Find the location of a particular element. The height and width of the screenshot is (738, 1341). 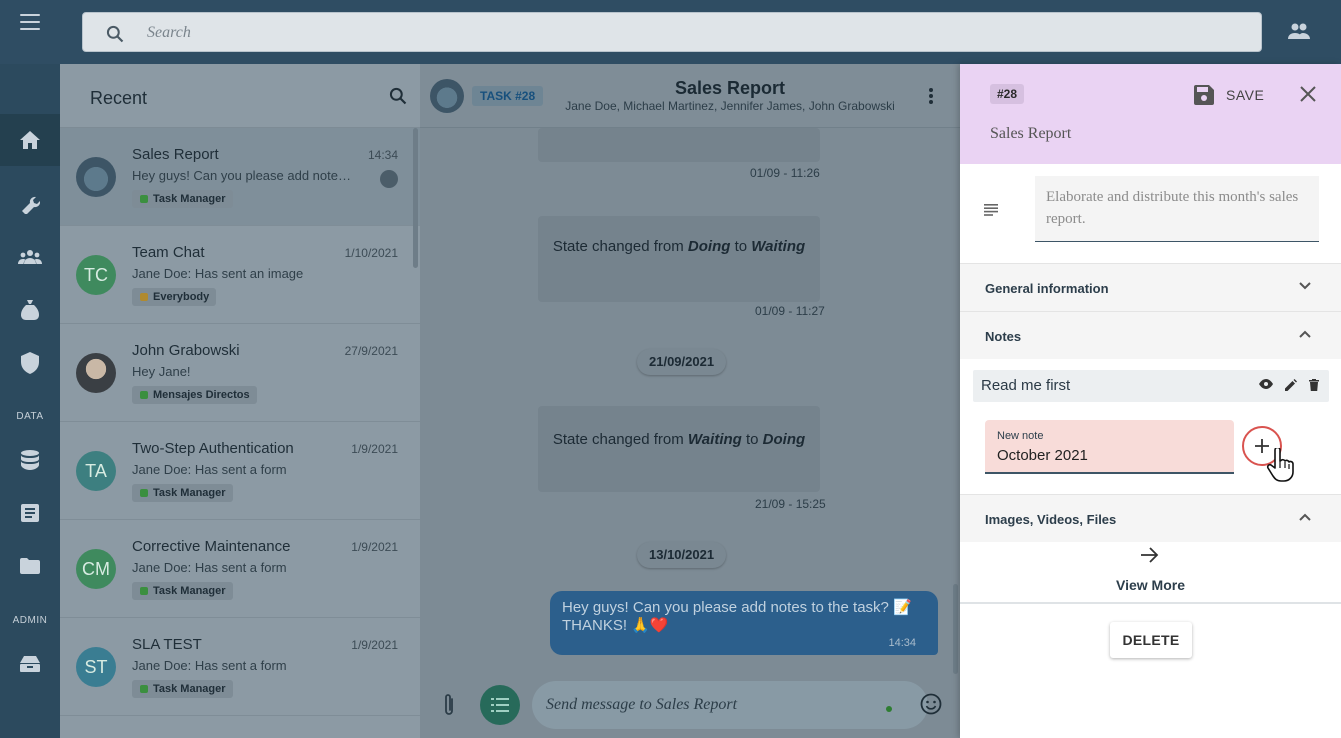

shield-icon is located at coordinates (30, 363).